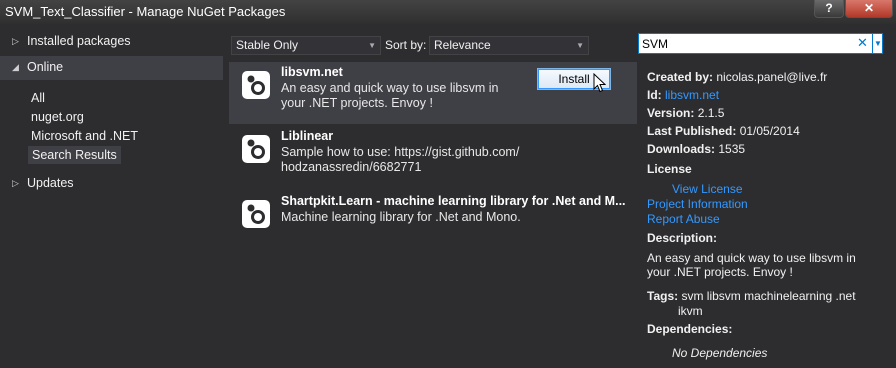 The height and width of the screenshot is (368, 896). What do you see at coordinates (877, 43) in the screenshot?
I see `search-dropdown-icon: ▼` at bounding box center [877, 43].